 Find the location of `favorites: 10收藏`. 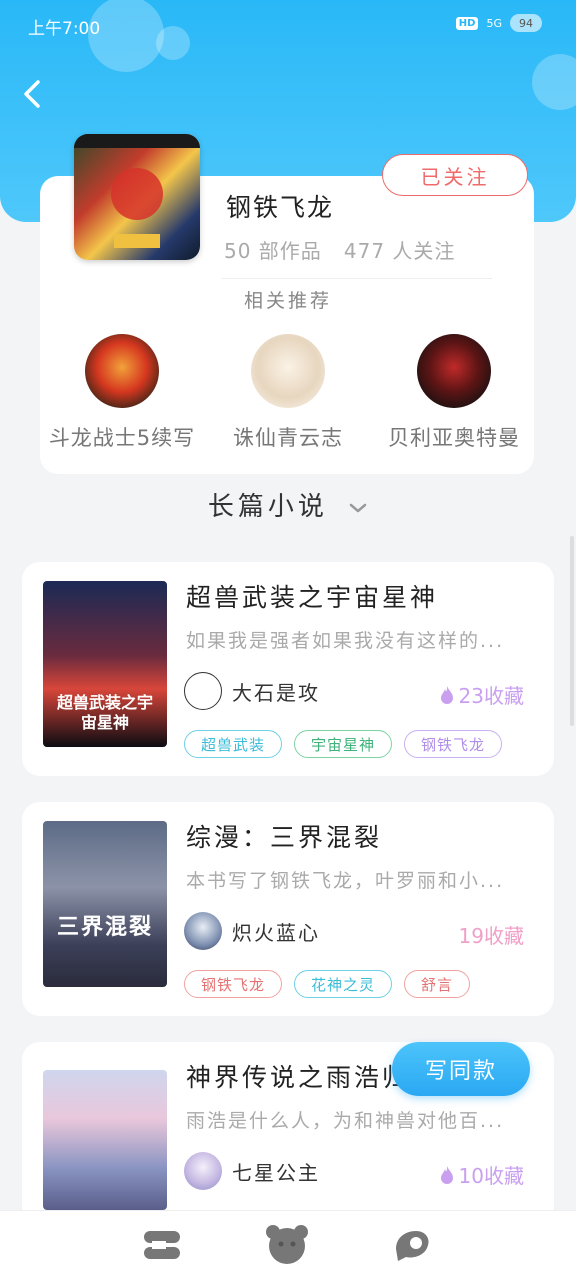

favorites: 10收藏 is located at coordinates (481, 1174).